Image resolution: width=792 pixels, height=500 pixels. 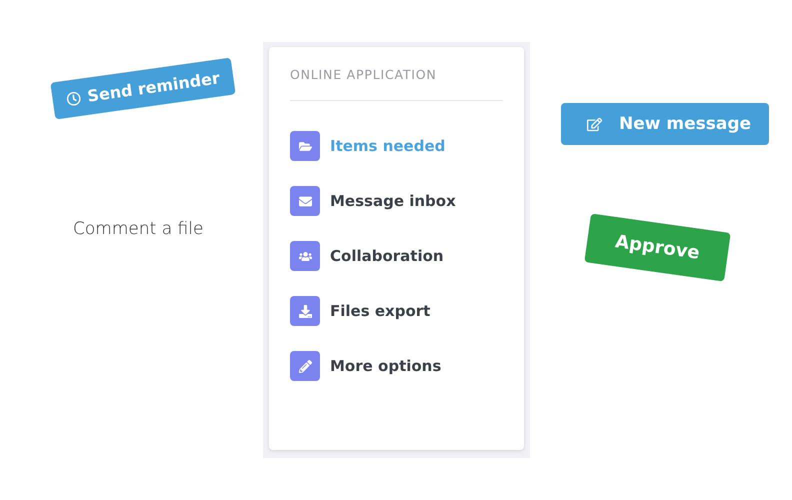 I want to click on menu-item: Message inbox, so click(x=396, y=201).